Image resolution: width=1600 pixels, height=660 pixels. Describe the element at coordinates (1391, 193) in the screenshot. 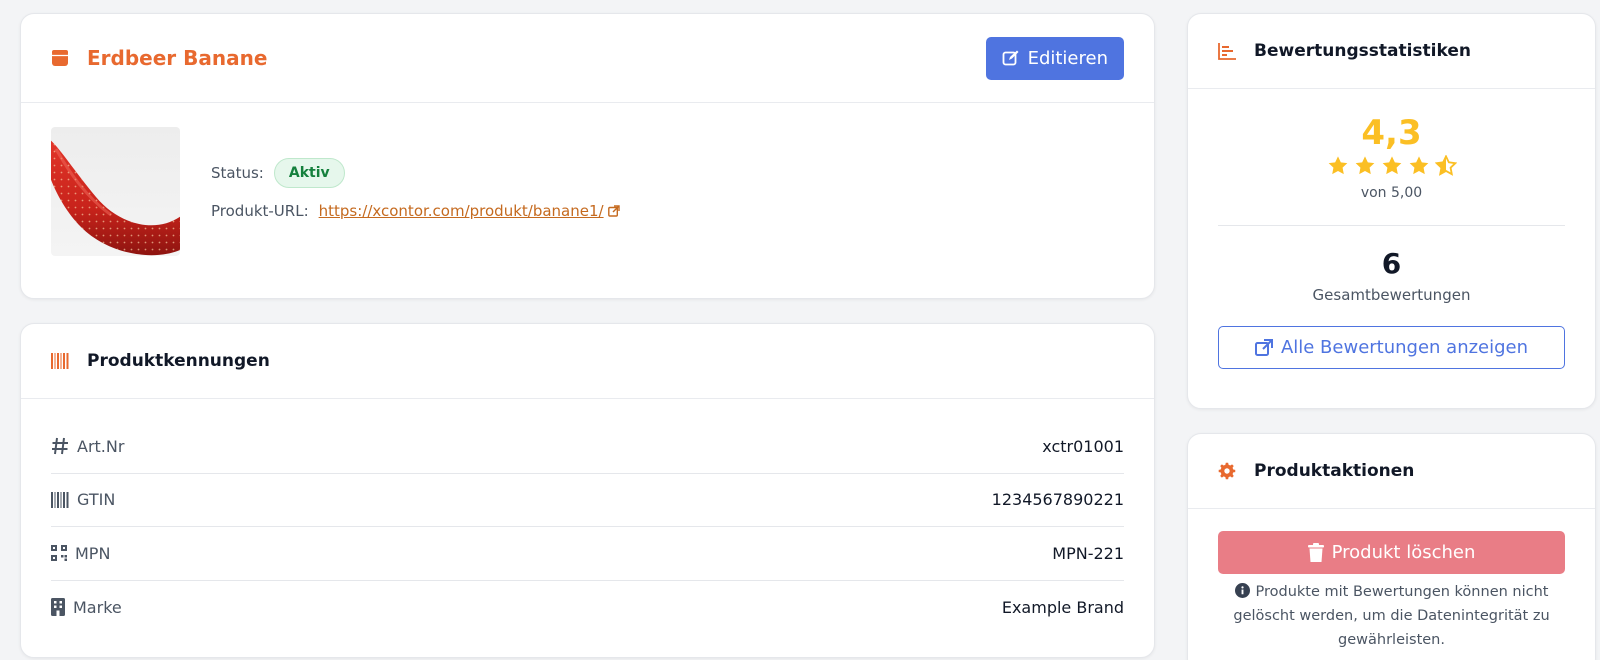

I see `rating-scale-text: von 5,00` at that location.